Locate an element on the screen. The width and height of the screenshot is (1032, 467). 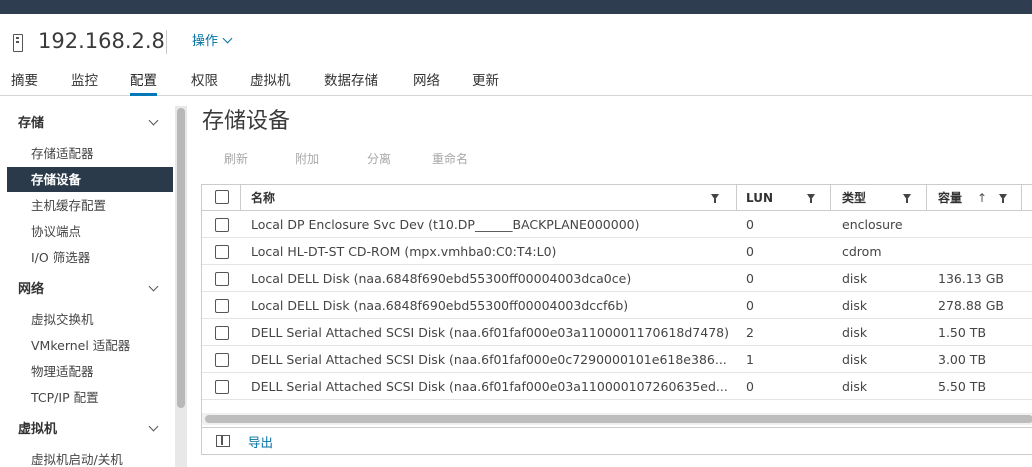
refresh-button: 刷新 is located at coordinates (236, 159).